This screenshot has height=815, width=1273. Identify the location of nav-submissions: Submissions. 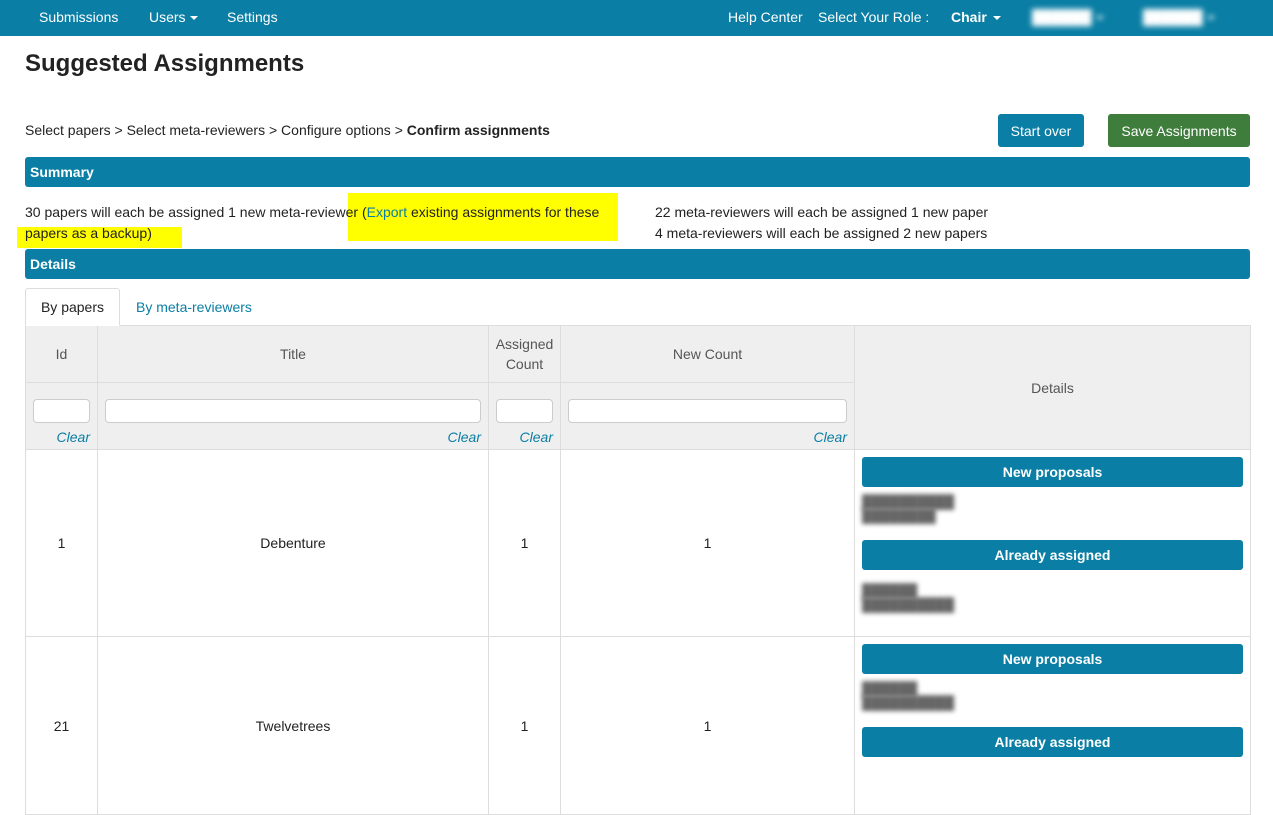
(78, 17).